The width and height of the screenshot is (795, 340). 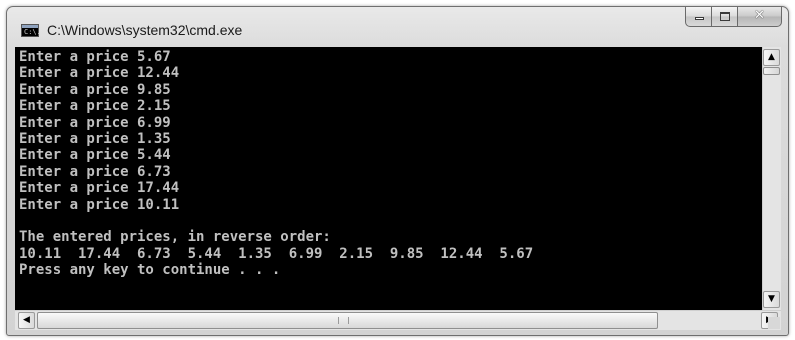 I want to click on horizontal-scroll-thumb, so click(x=347, y=320).